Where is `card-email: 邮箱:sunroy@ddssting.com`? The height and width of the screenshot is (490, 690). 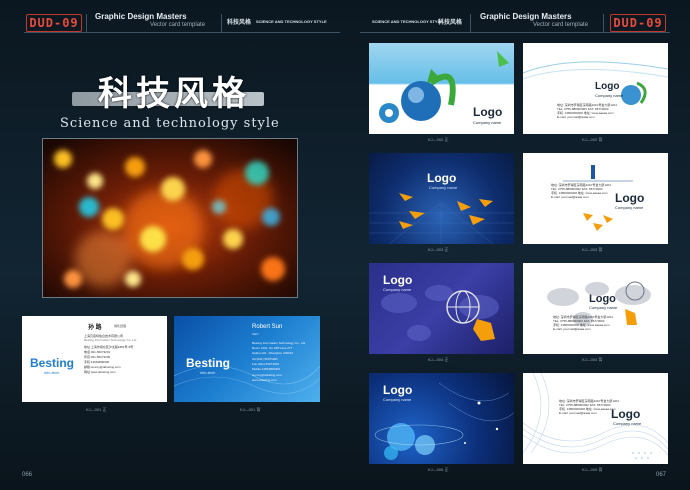 card-email: 邮箱:sunroy@ddssting.com is located at coordinates (102, 367).